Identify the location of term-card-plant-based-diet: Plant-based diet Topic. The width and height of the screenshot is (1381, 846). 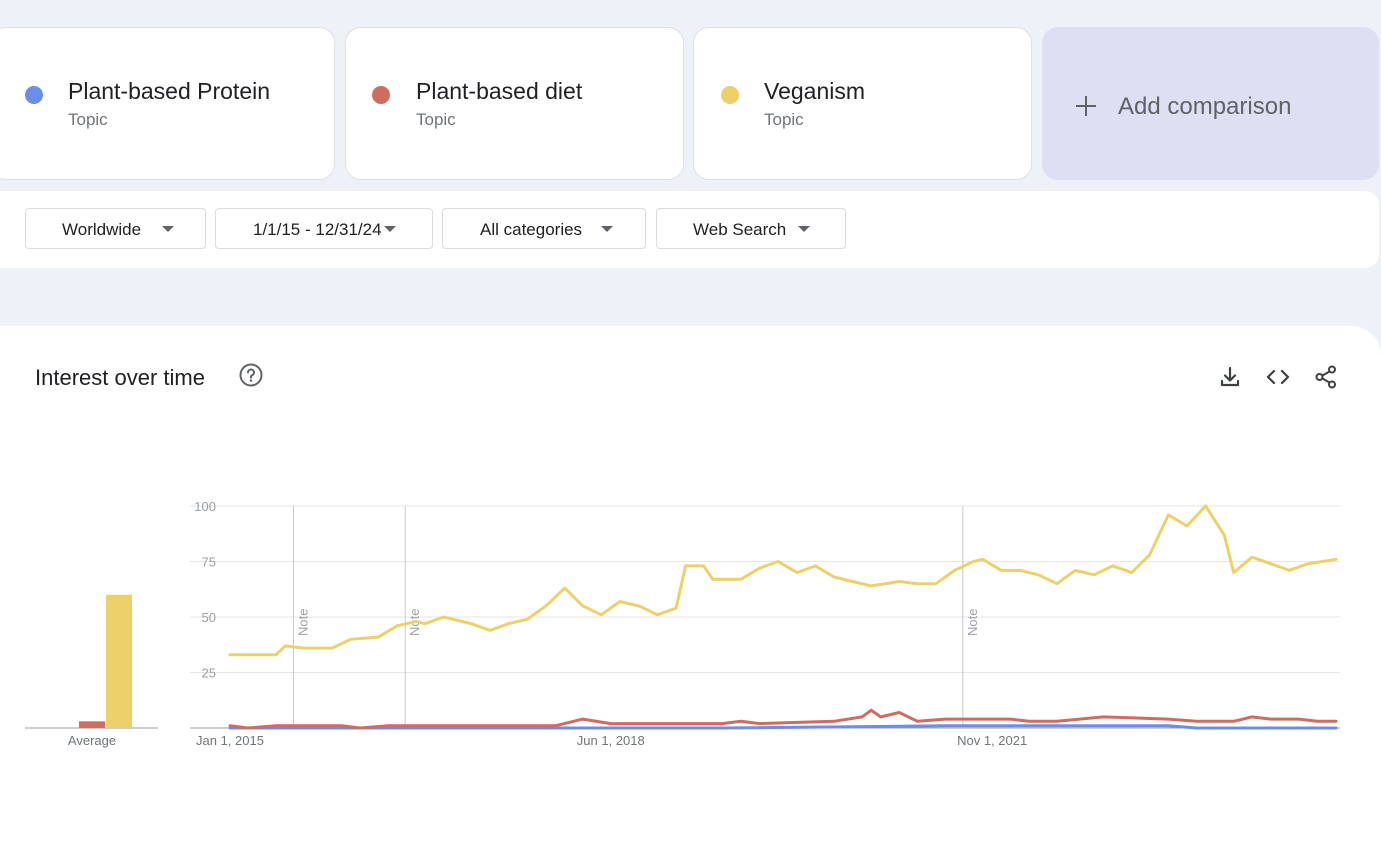
(514, 103).